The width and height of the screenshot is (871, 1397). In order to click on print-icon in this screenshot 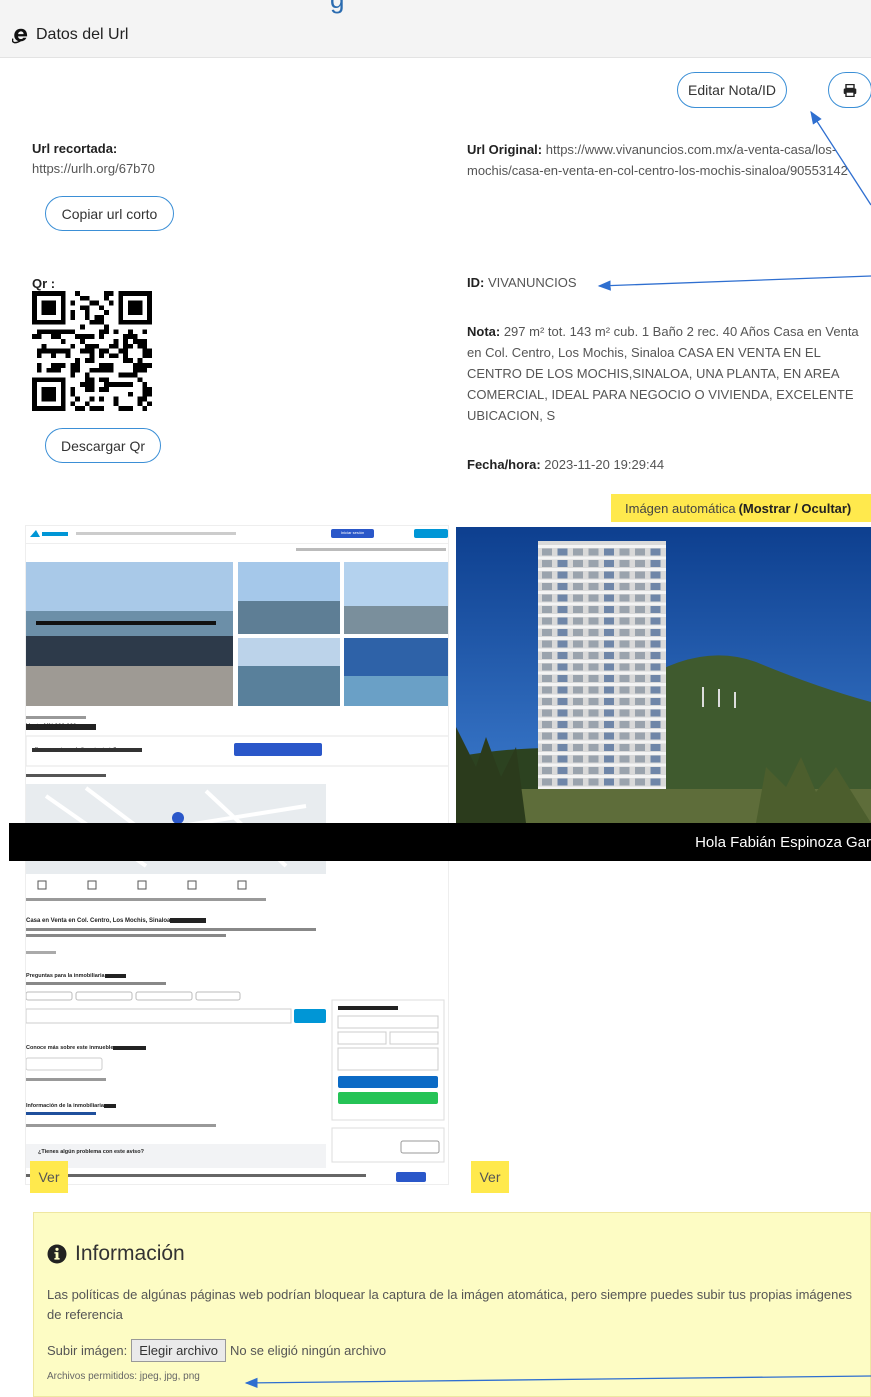, I will do `click(850, 90)`.